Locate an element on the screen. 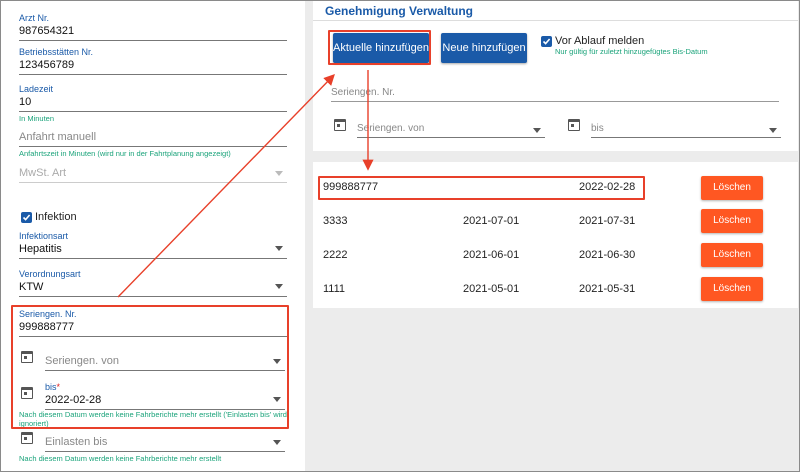 This screenshot has width=800, height=472. arrow-to-button is located at coordinates (226, 185).